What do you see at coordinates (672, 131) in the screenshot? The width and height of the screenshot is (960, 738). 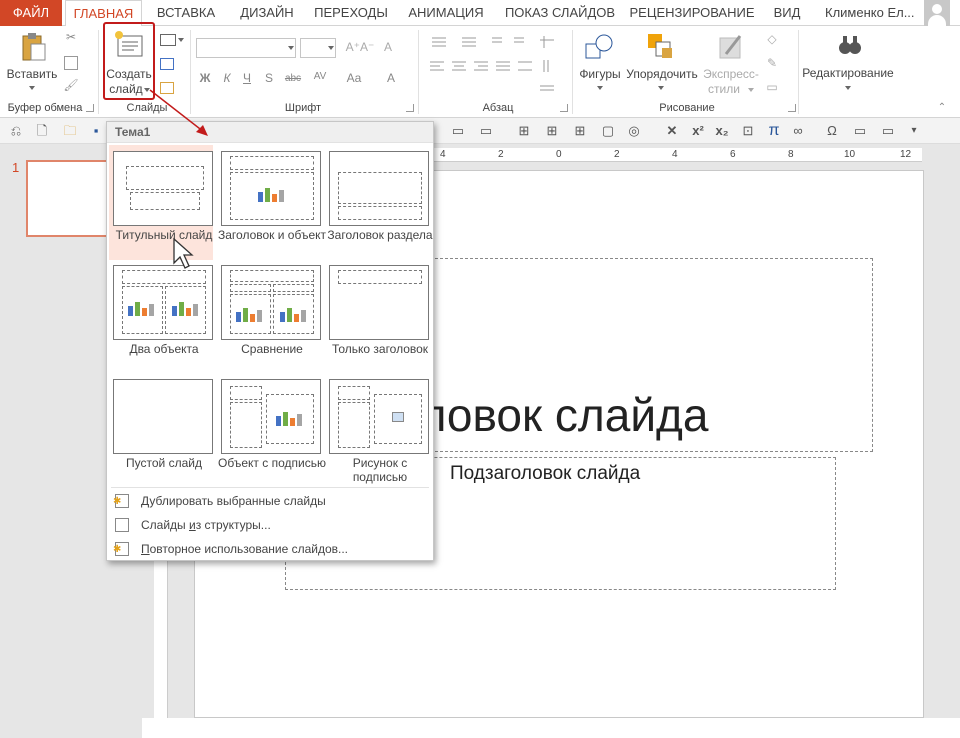 I see `remove-format-icon: ✕` at bounding box center [672, 131].